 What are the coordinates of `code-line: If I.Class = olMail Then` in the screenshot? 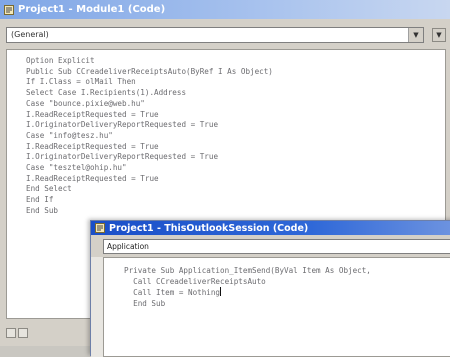 It's located at (81, 82).